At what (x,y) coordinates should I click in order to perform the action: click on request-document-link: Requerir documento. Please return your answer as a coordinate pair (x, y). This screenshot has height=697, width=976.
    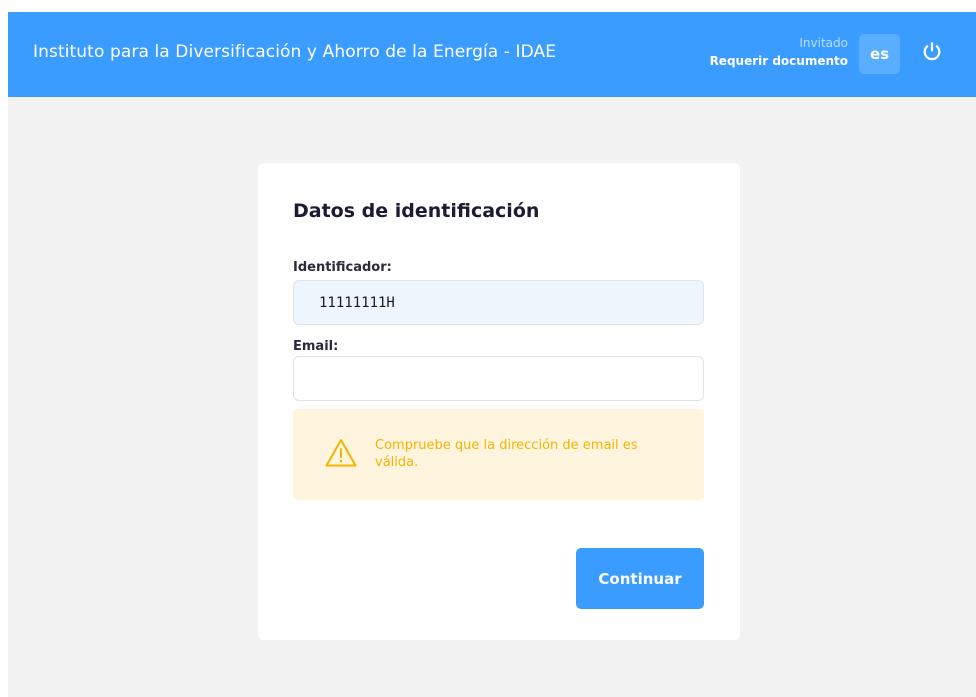
    Looking at the image, I should click on (779, 61).